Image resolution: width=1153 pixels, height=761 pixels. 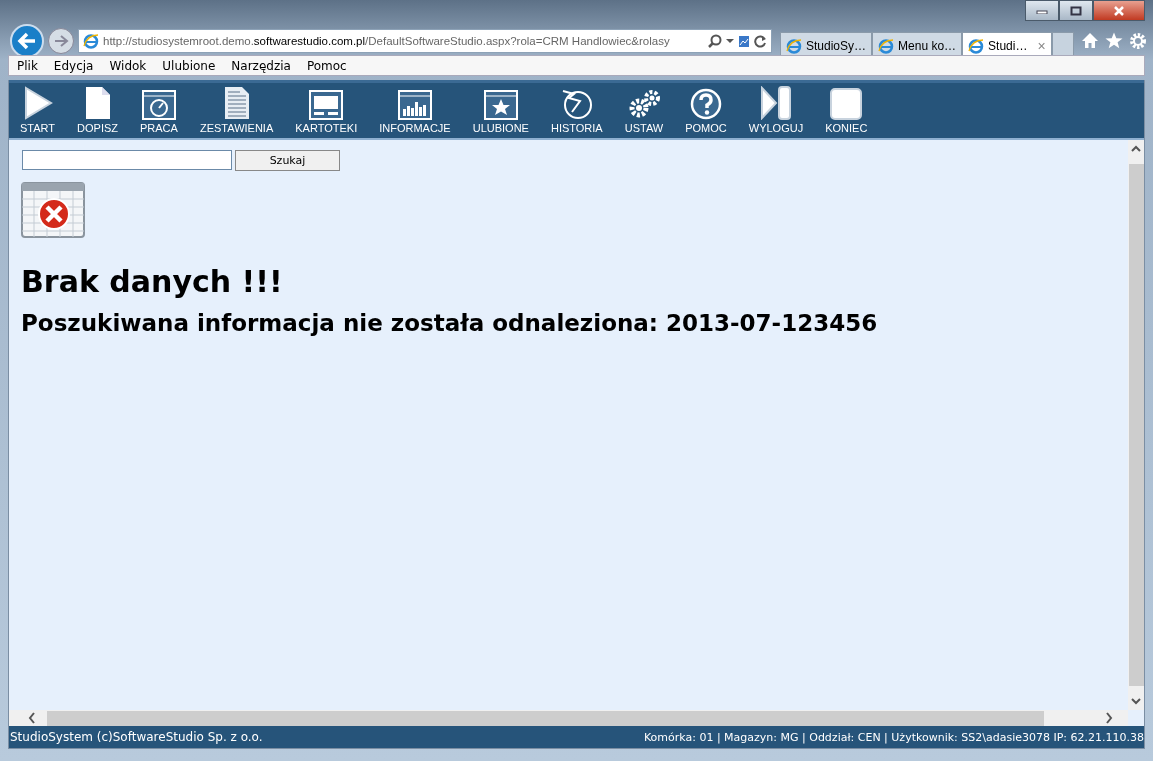 I want to click on close-button, so click(x=1119, y=10).